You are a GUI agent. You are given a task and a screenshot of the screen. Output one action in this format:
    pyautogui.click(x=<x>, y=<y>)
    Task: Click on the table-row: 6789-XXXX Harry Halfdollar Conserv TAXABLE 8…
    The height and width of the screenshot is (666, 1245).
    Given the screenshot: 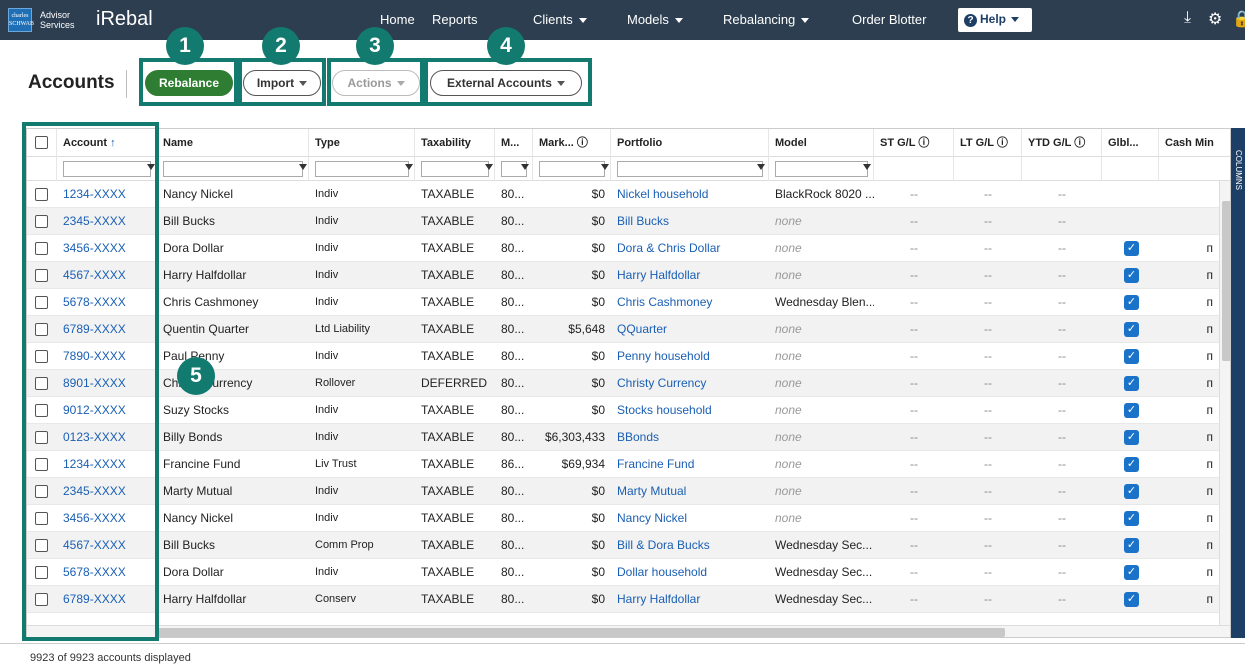 What is the action you would take?
    pyautogui.click(x=623, y=599)
    